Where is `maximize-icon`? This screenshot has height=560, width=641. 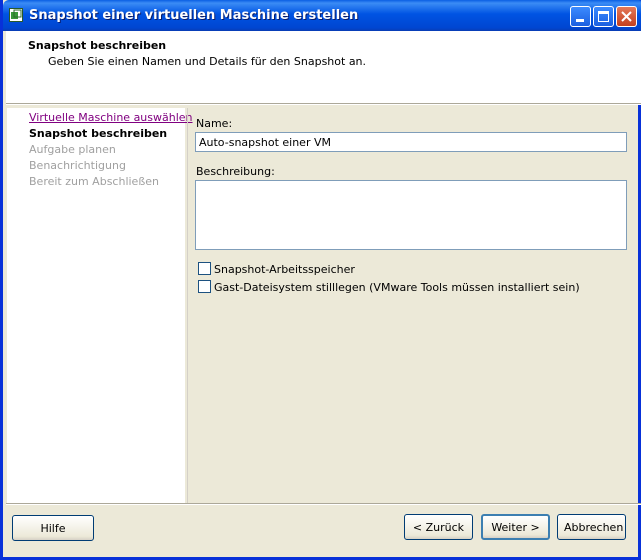
maximize-icon is located at coordinates (603, 16).